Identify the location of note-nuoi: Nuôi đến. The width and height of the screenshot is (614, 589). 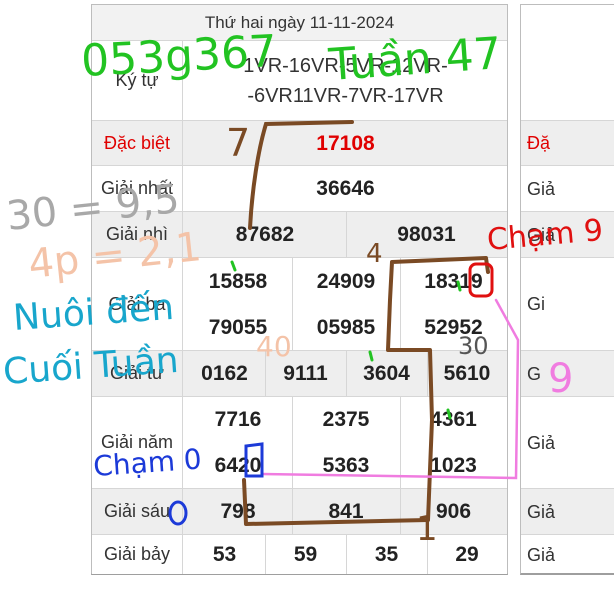
(94, 313).